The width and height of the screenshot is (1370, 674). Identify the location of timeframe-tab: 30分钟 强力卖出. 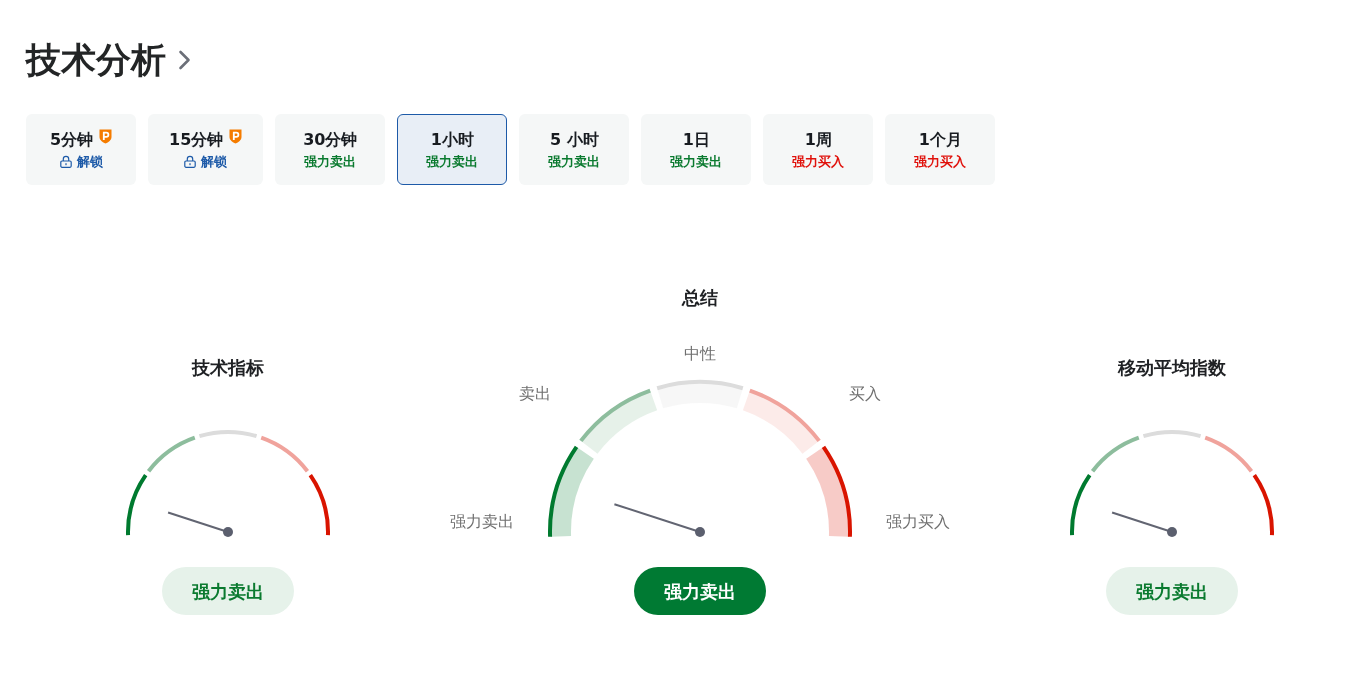
(330, 149).